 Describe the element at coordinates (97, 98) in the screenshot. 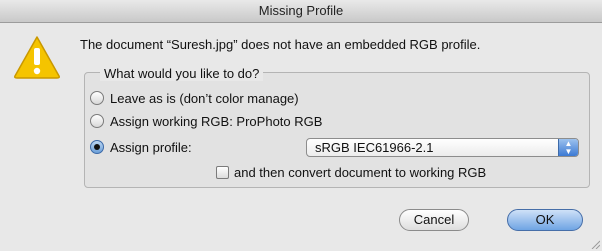

I see `radio-button-leave` at that location.